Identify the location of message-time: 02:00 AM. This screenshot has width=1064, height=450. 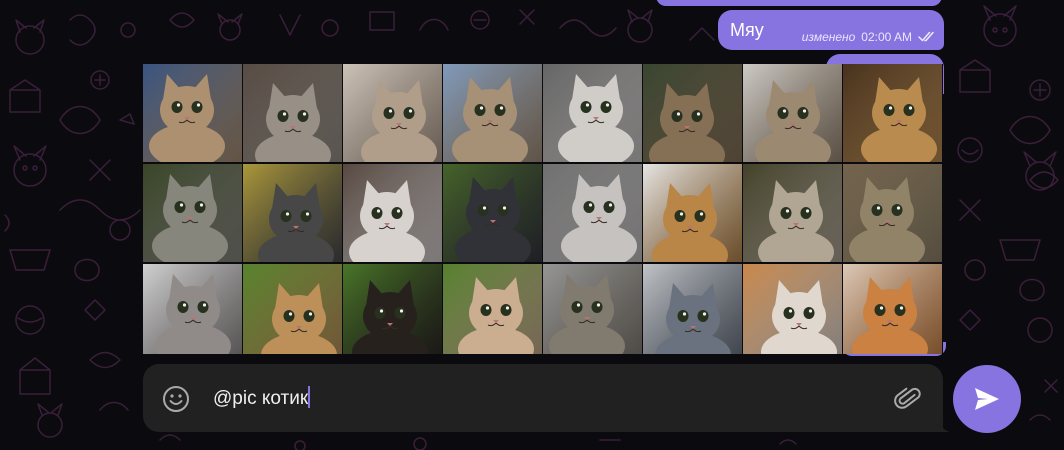
(886, 37).